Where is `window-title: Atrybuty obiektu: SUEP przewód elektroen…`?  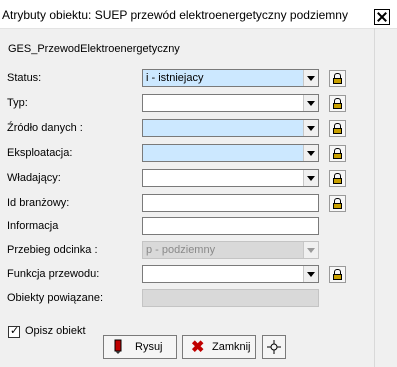 window-title: Atrybuty obiektu: SUEP przewód elektroen… is located at coordinates (175, 15).